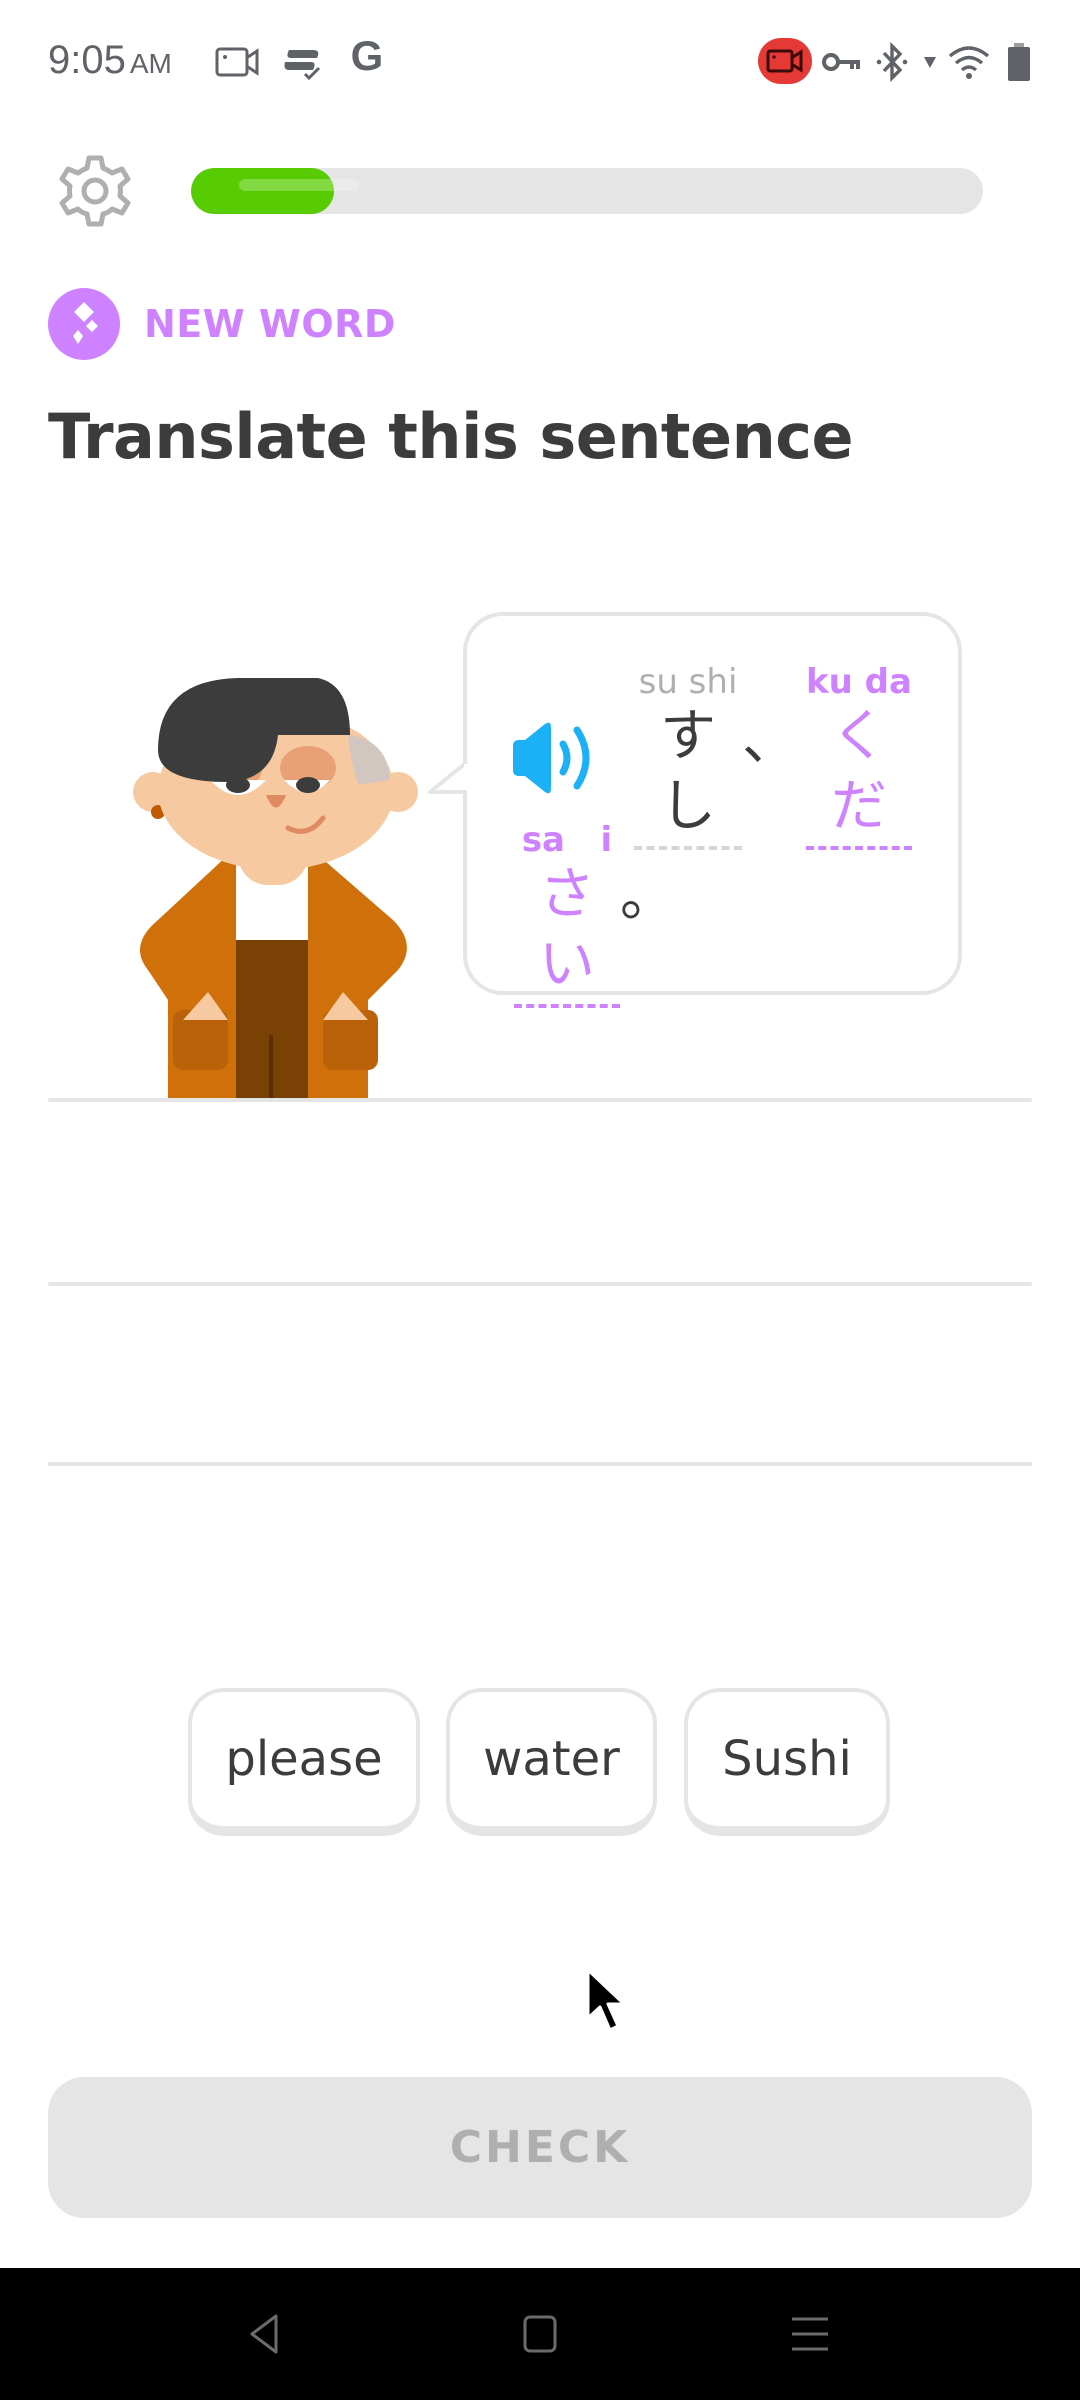  I want to click on token-kana: くだ, so click(859, 776).